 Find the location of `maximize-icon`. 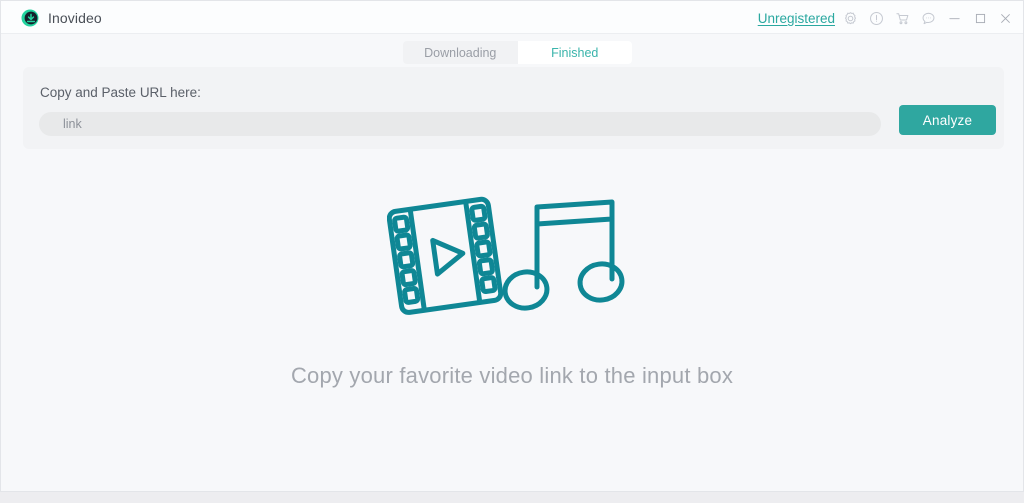

maximize-icon is located at coordinates (980, 18).